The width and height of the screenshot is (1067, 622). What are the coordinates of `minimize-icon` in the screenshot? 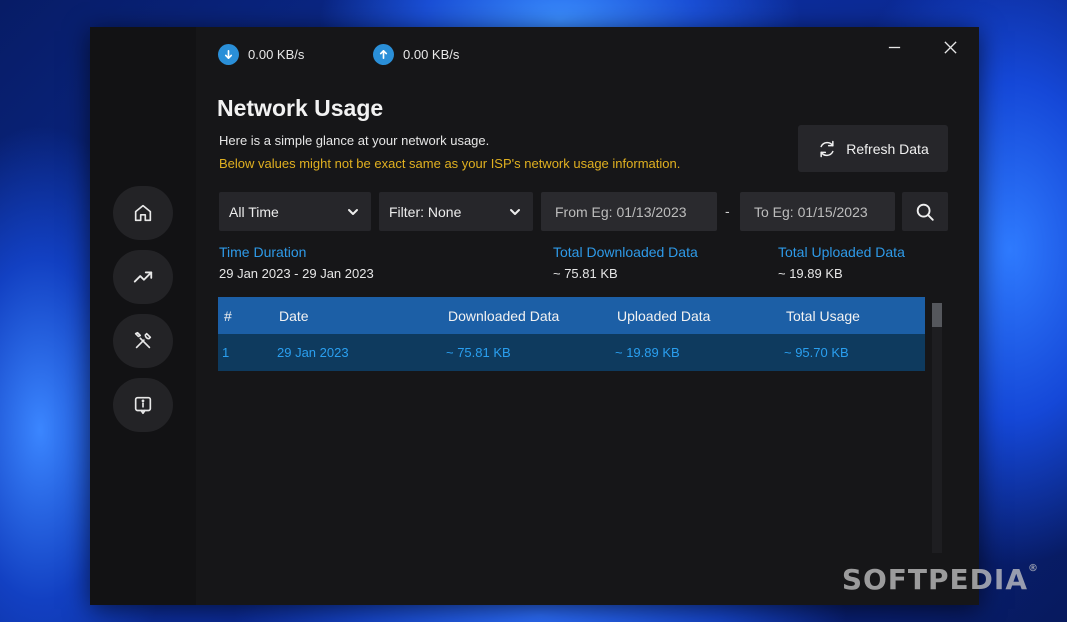 It's located at (894, 47).